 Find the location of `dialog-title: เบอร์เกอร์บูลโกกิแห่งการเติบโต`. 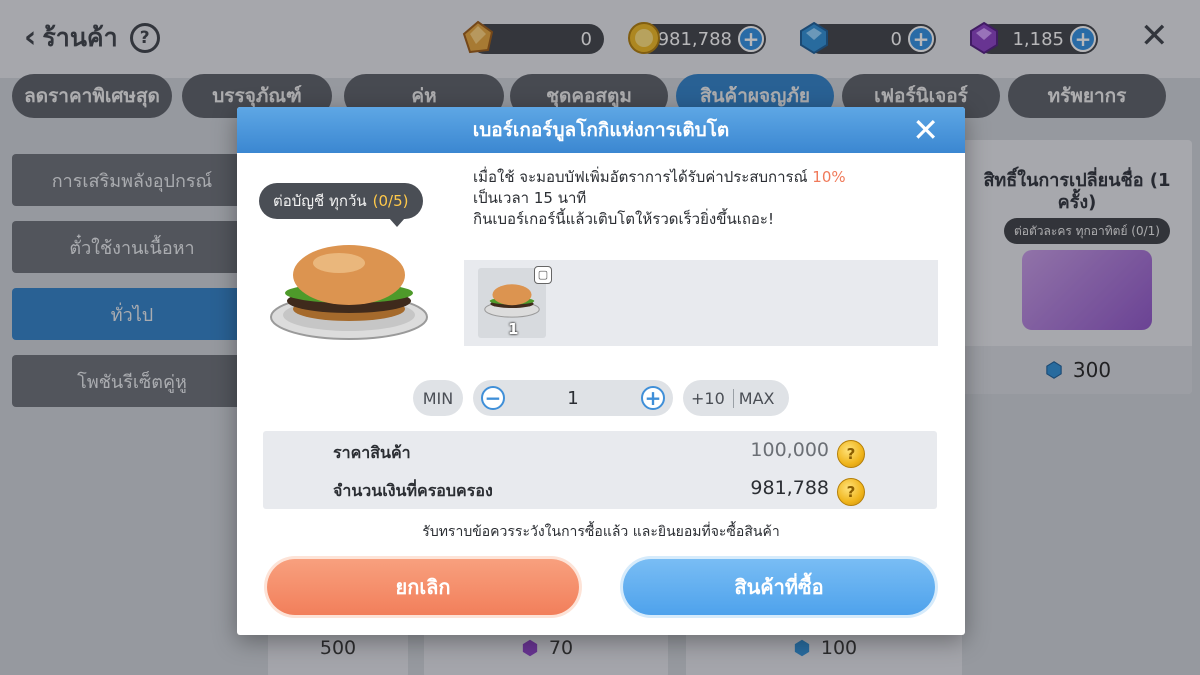

dialog-title: เบอร์เกอร์บูลโกกิแห่งการเติบโต is located at coordinates (601, 130).